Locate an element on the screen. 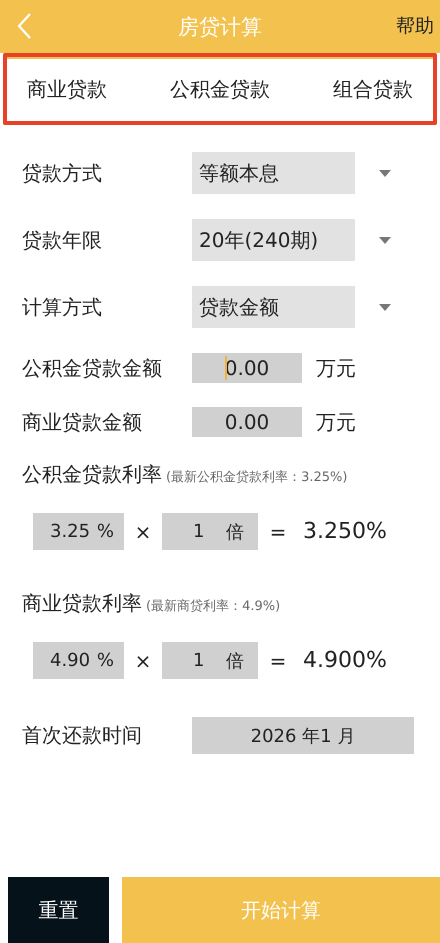  field-label: 商业贷款金额 is located at coordinates (82, 422).